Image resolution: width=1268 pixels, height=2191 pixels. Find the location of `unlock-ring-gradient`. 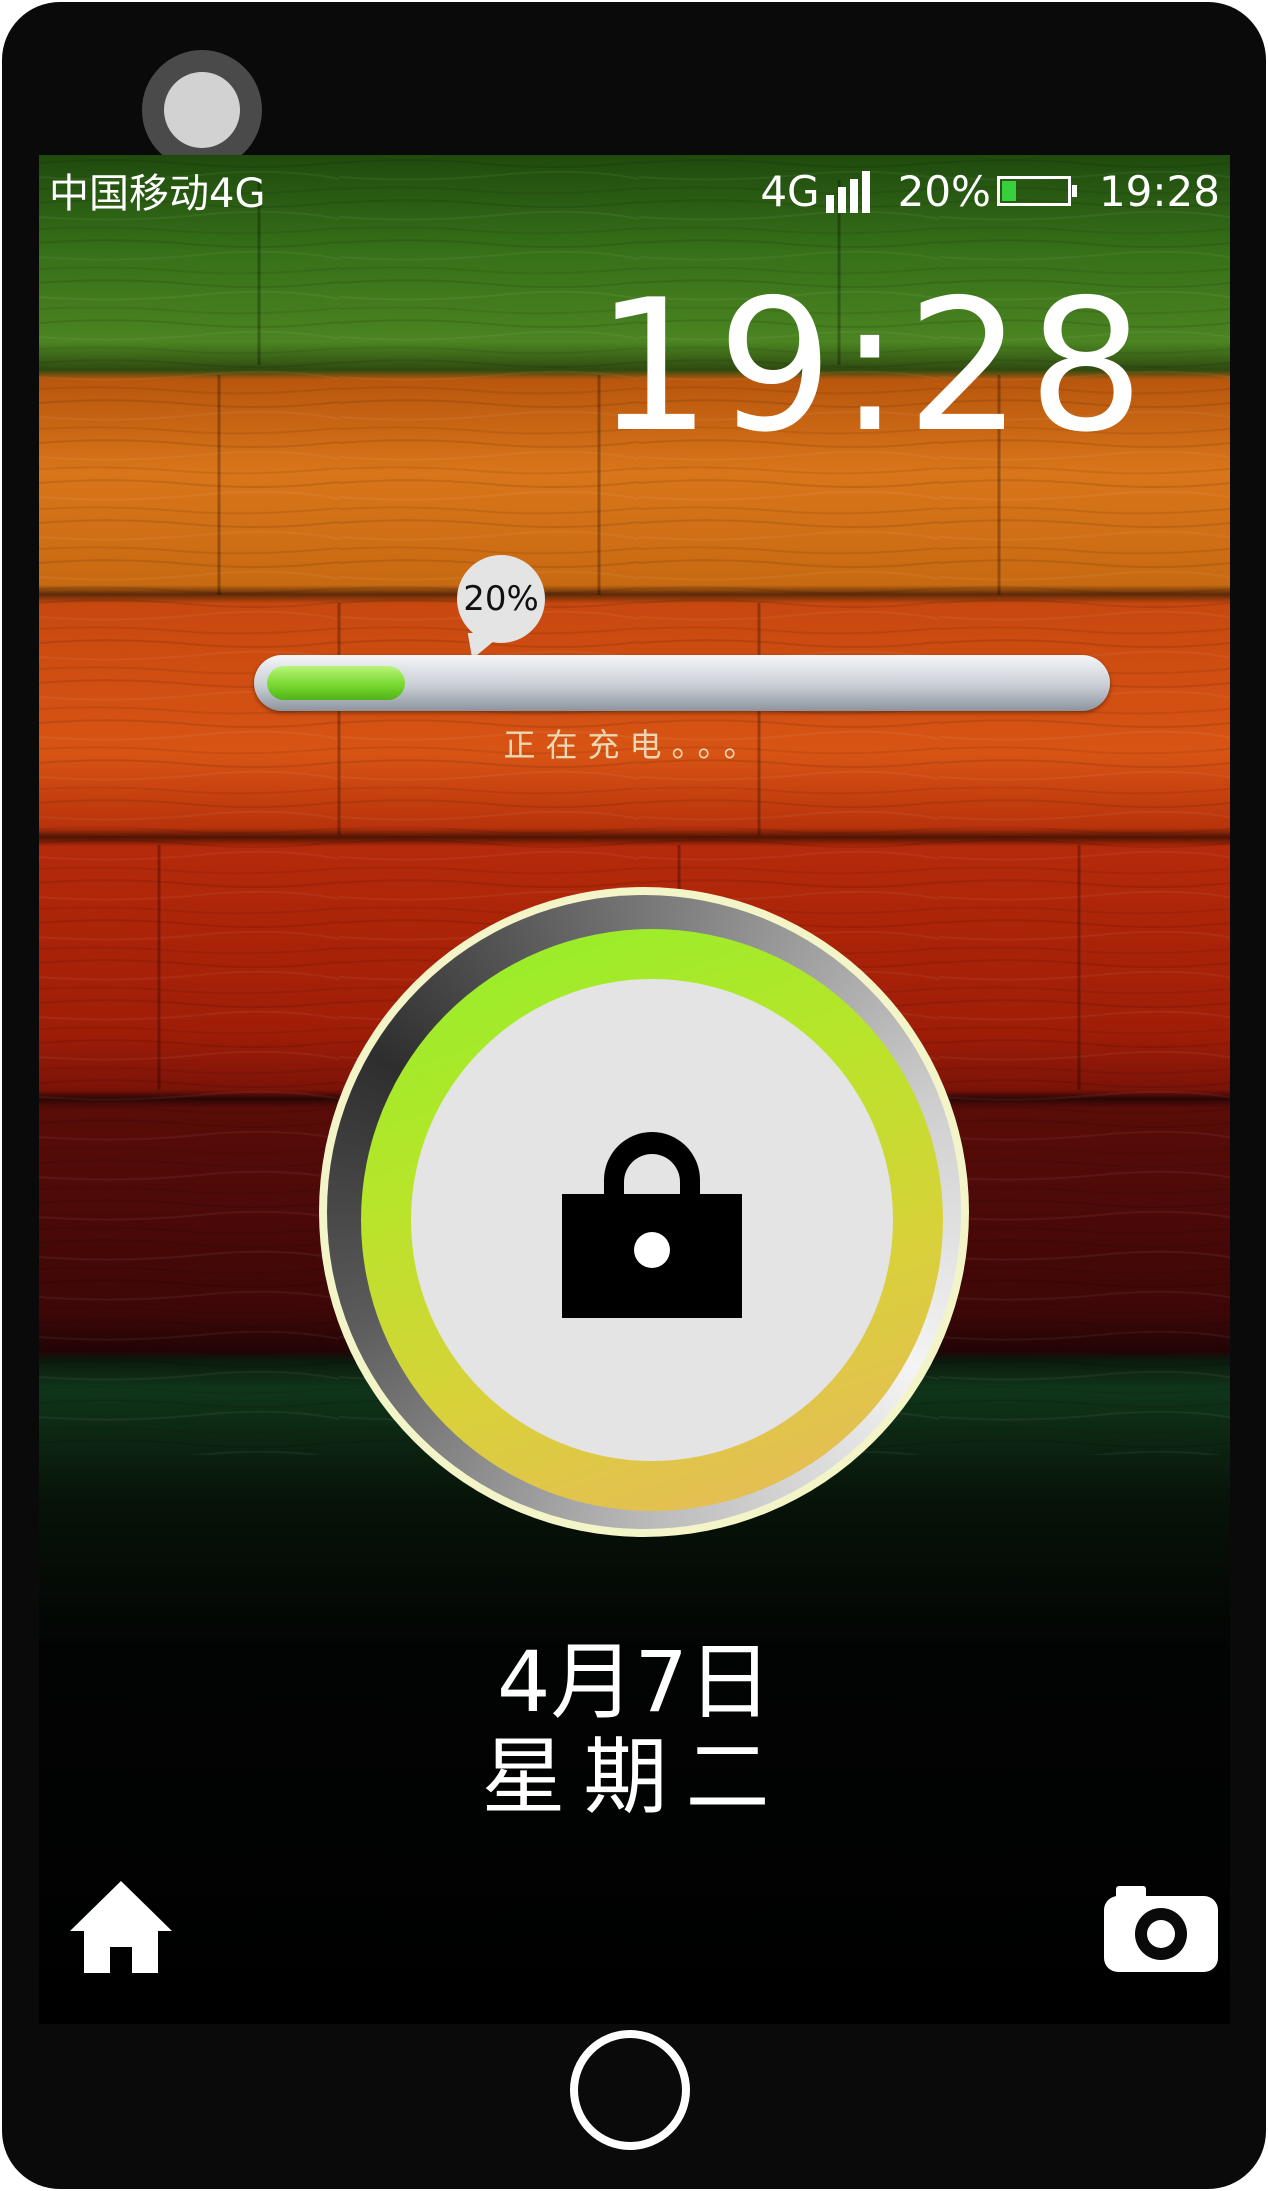

unlock-ring-gradient is located at coordinates (652, 1220).